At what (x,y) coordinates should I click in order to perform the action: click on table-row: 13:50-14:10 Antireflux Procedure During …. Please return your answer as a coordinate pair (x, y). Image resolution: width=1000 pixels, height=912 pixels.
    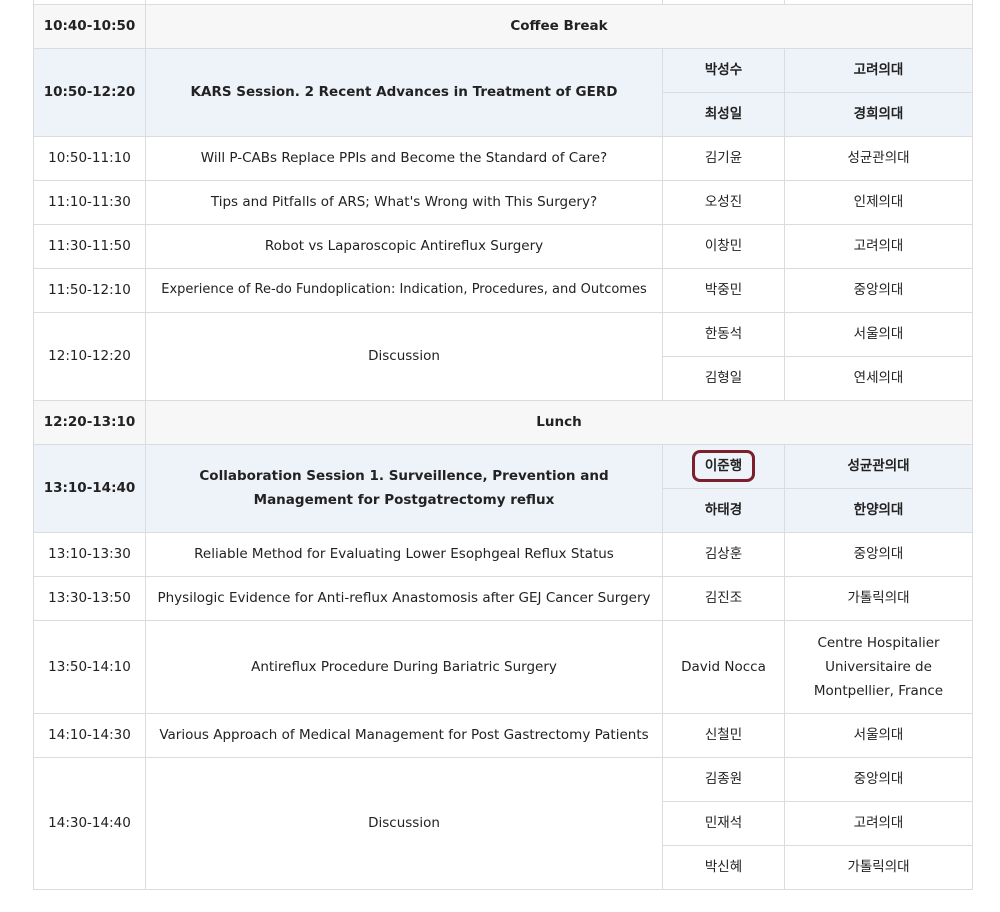
    Looking at the image, I should click on (503, 666).